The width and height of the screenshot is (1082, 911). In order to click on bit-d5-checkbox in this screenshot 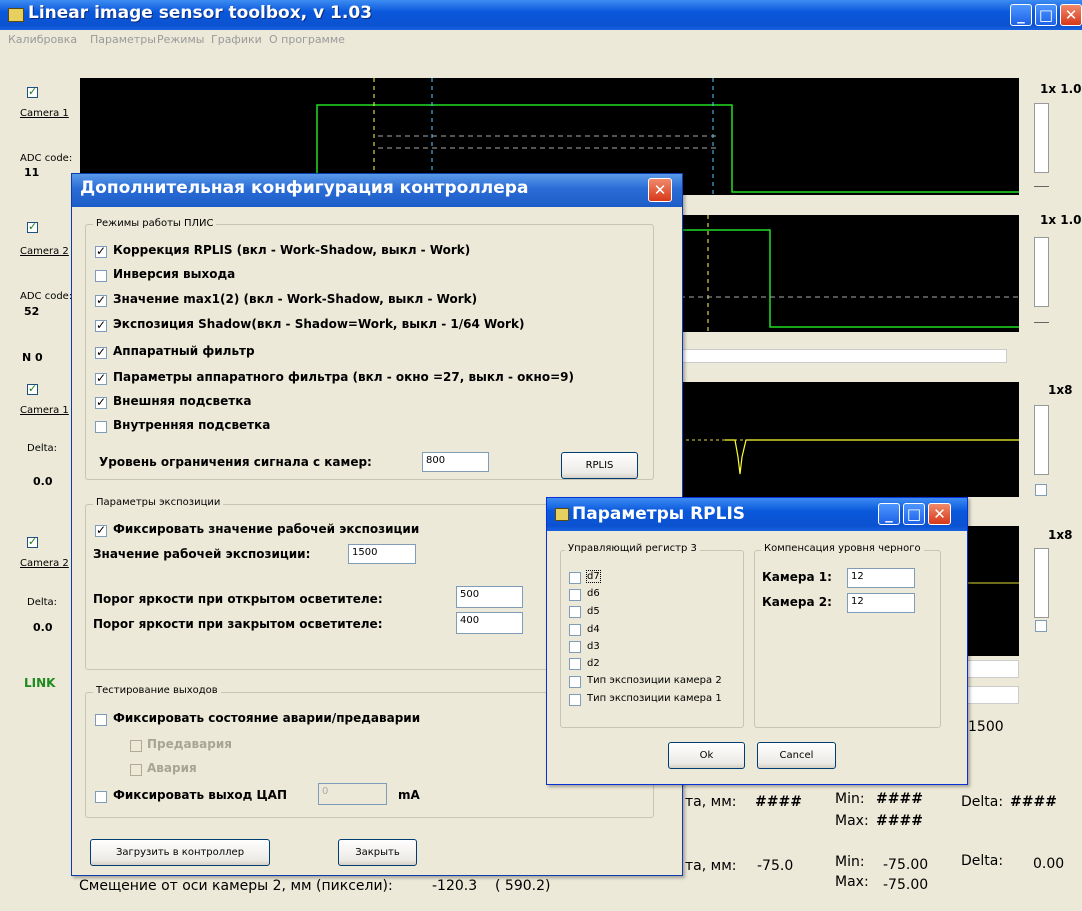, I will do `click(575, 612)`.